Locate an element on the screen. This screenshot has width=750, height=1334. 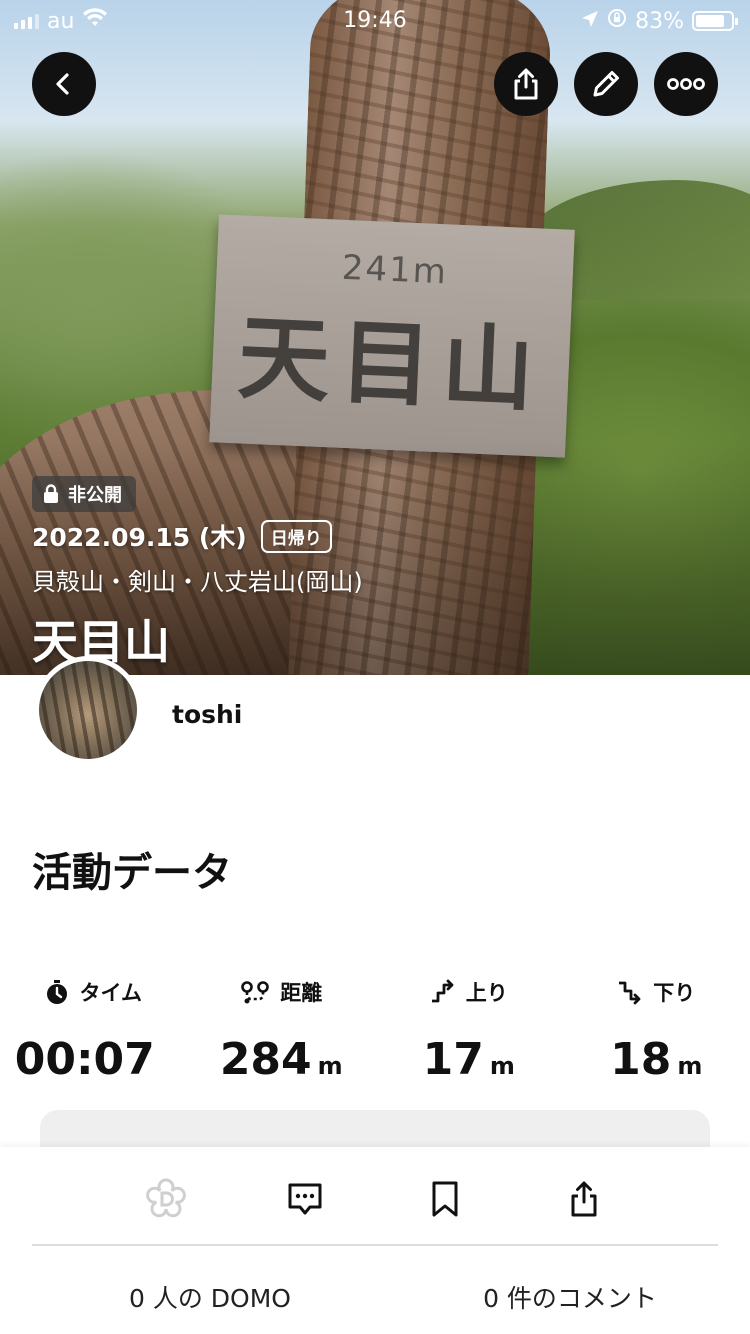
stat-descent: 下り 18 m is located at coordinates (656, 1027).